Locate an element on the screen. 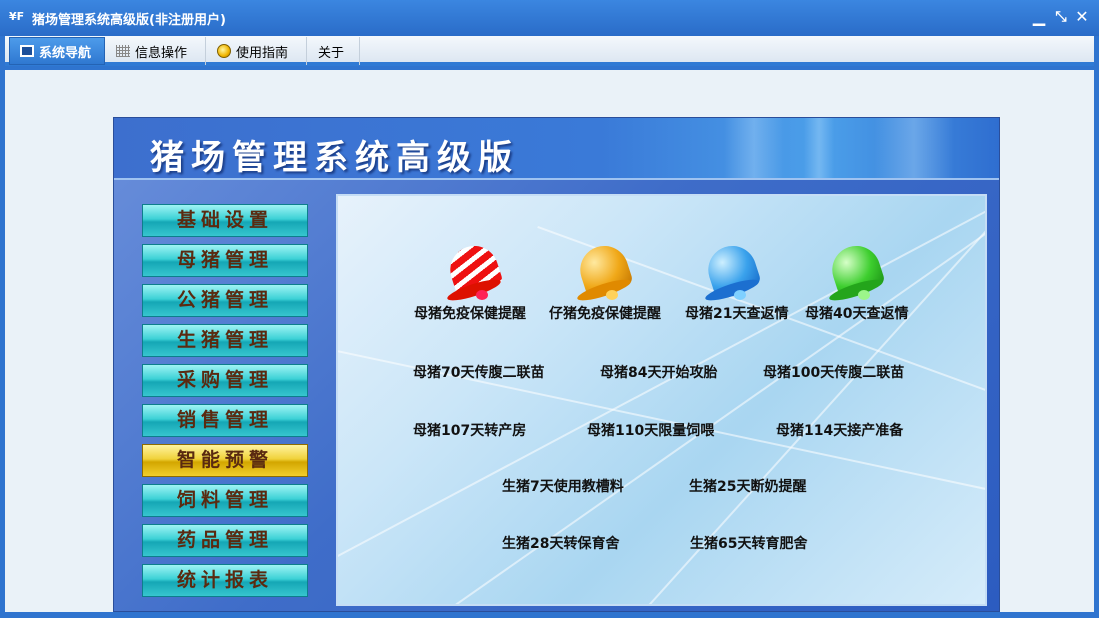  tab-info-ops: 信息操作 is located at coordinates (156, 51).